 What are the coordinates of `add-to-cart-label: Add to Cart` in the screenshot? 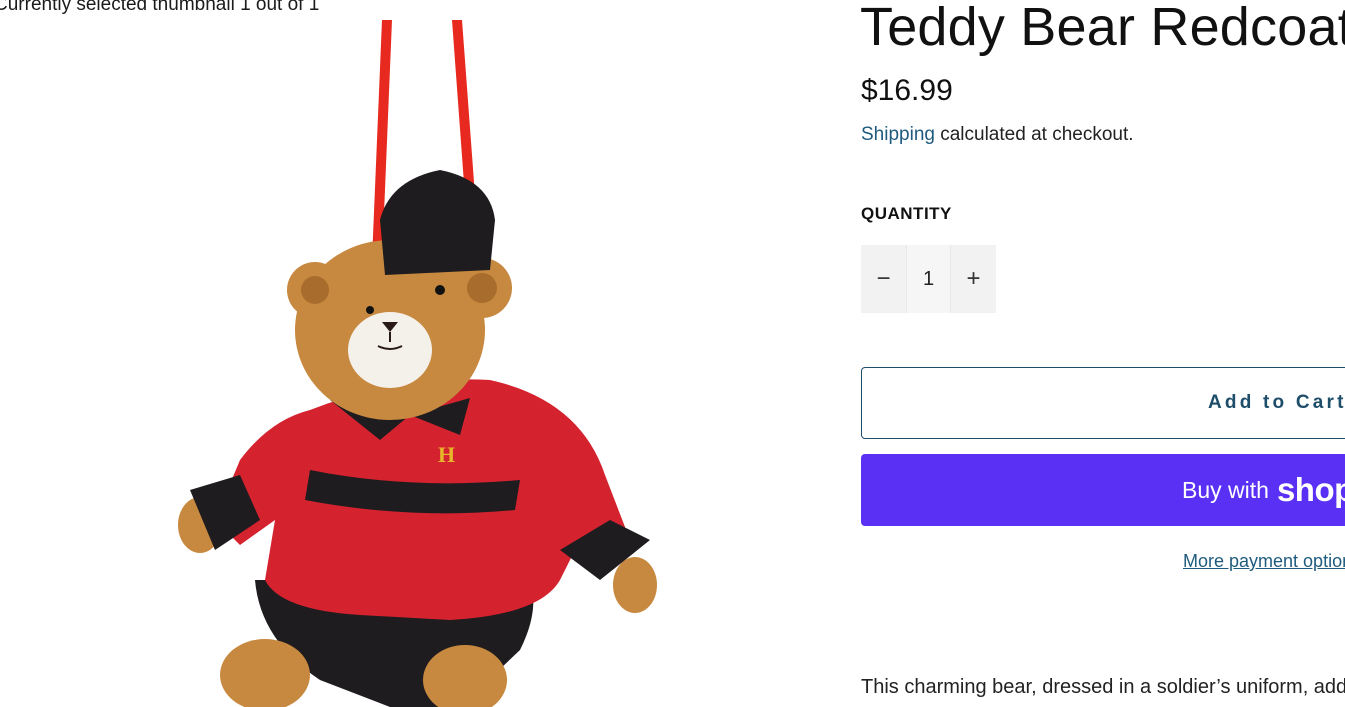 It's located at (1276, 402).